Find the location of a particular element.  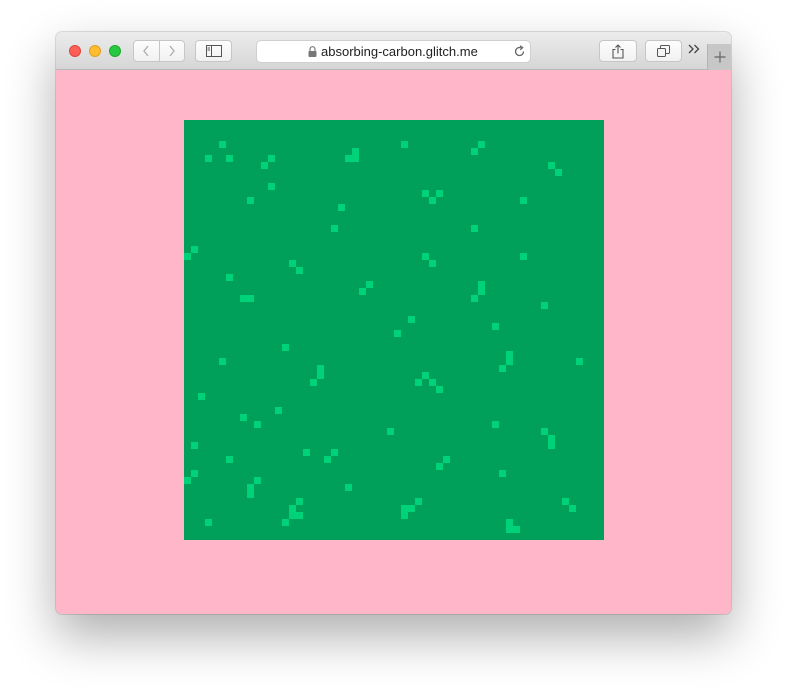

forward-button is located at coordinates (171, 51).